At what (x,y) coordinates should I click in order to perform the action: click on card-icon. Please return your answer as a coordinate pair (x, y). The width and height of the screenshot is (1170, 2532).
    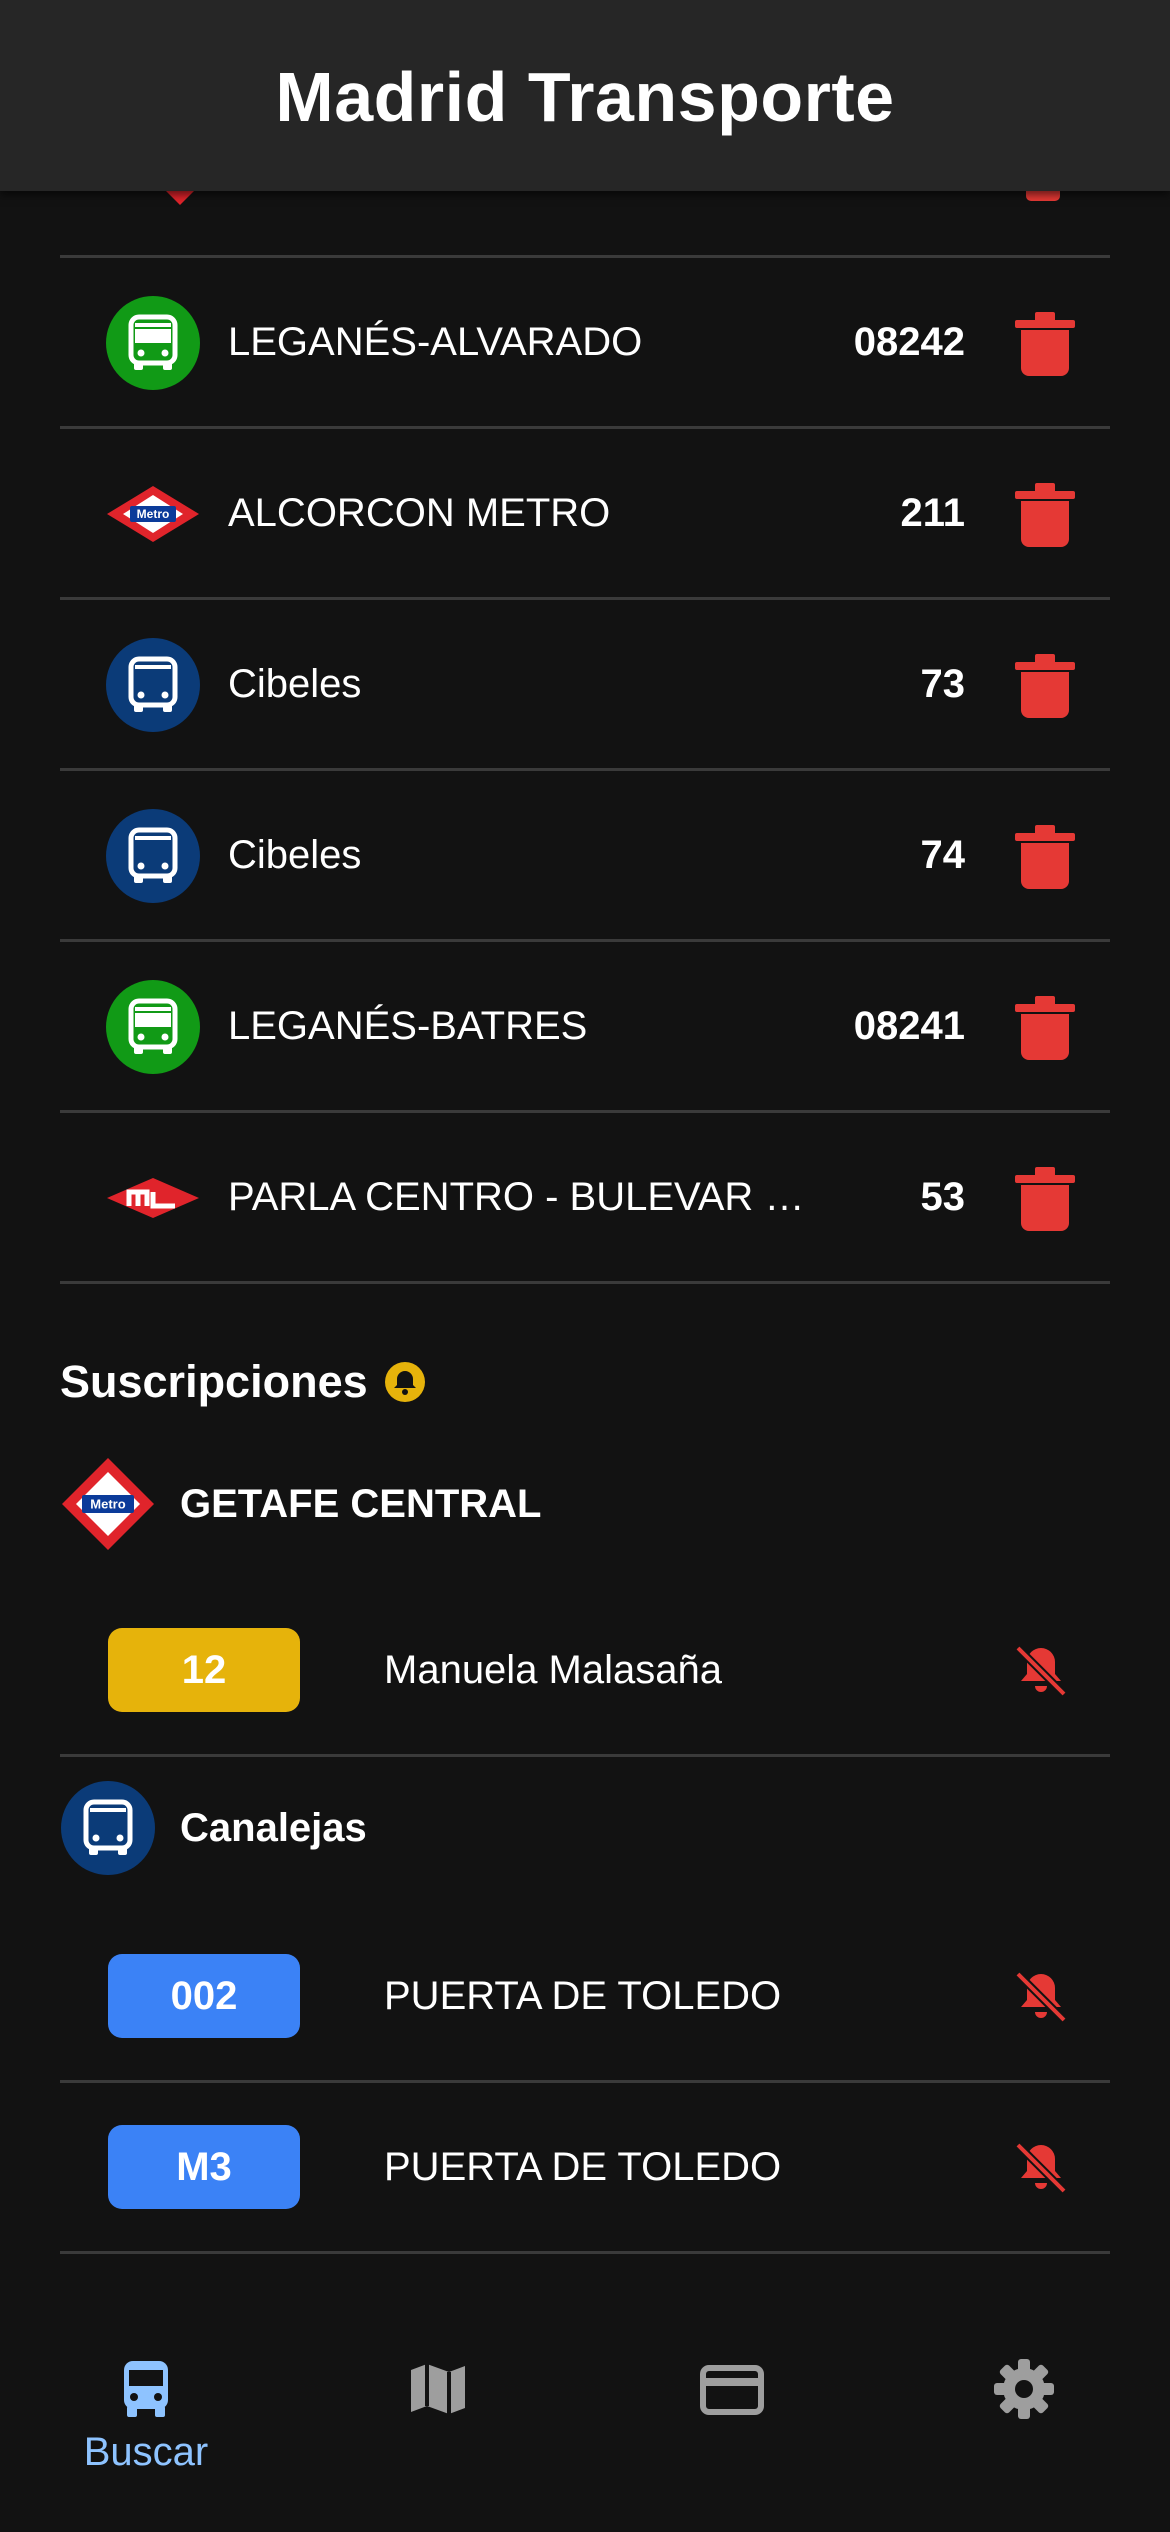
    Looking at the image, I should click on (732, 2390).